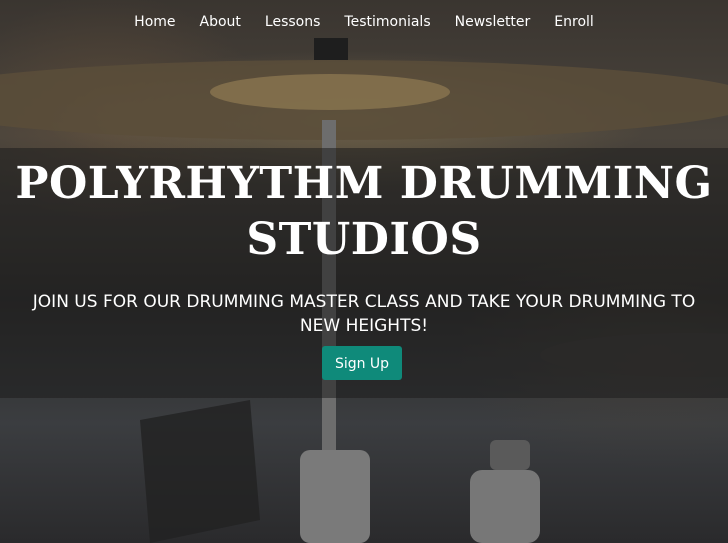 The image size is (728, 543). Describe the element at coordinates (364, 183) in the screenshot. I see `hero-title-line-1: POLYRHYTHM DRUMMING` at that location.